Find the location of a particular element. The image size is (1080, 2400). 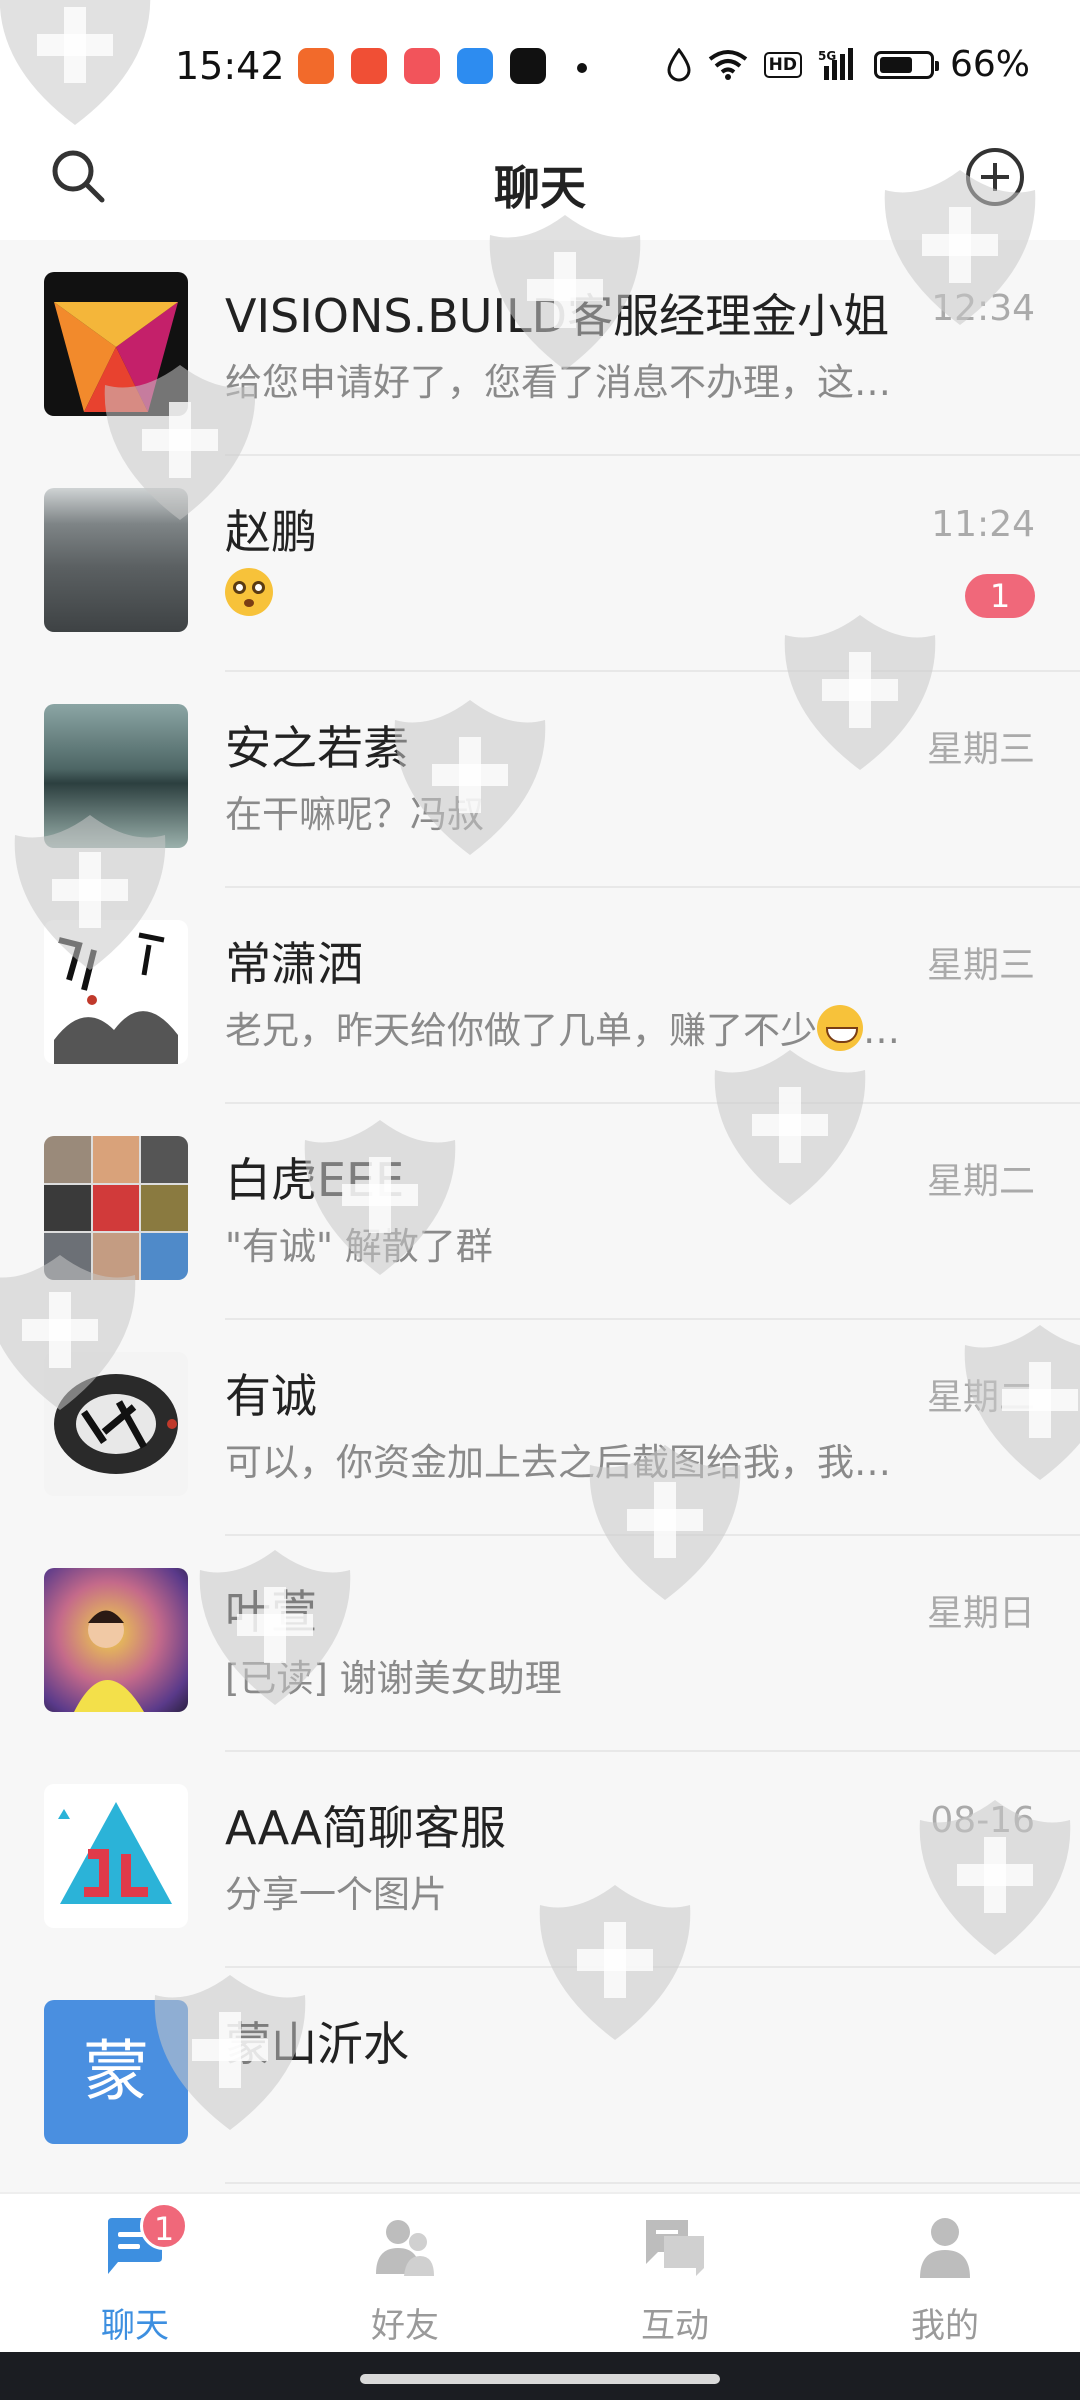

chat-time: 11:24 is located at coordinates (983, 524).